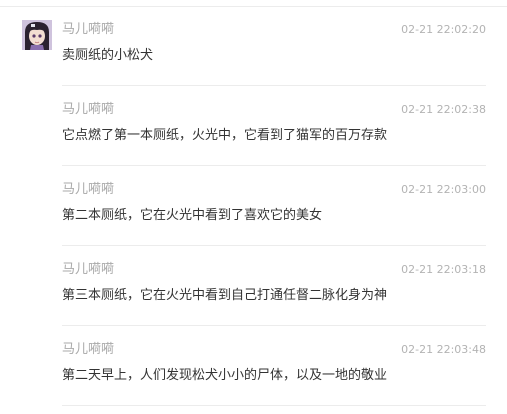  I want to click on message-text: 第三本厕纸，它在火光中看到自己打通任督二脉化身为神, so click(225, 295).